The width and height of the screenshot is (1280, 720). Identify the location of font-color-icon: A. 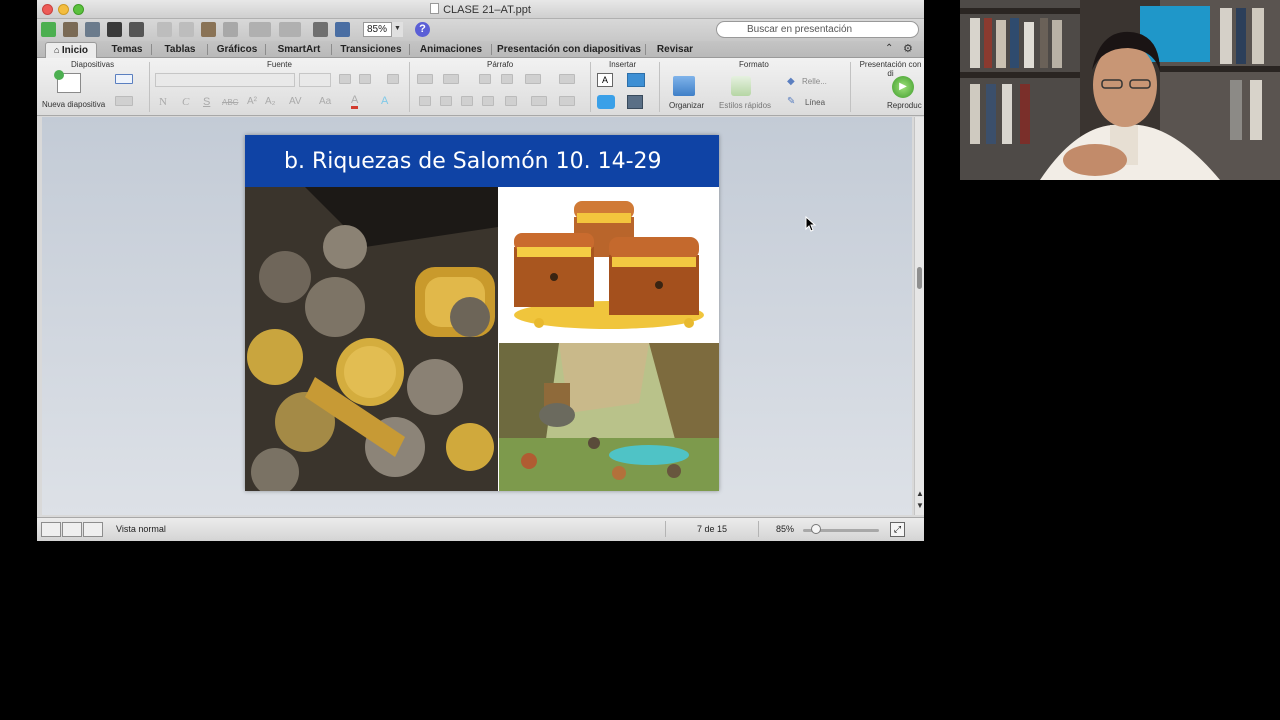
(355, 102).